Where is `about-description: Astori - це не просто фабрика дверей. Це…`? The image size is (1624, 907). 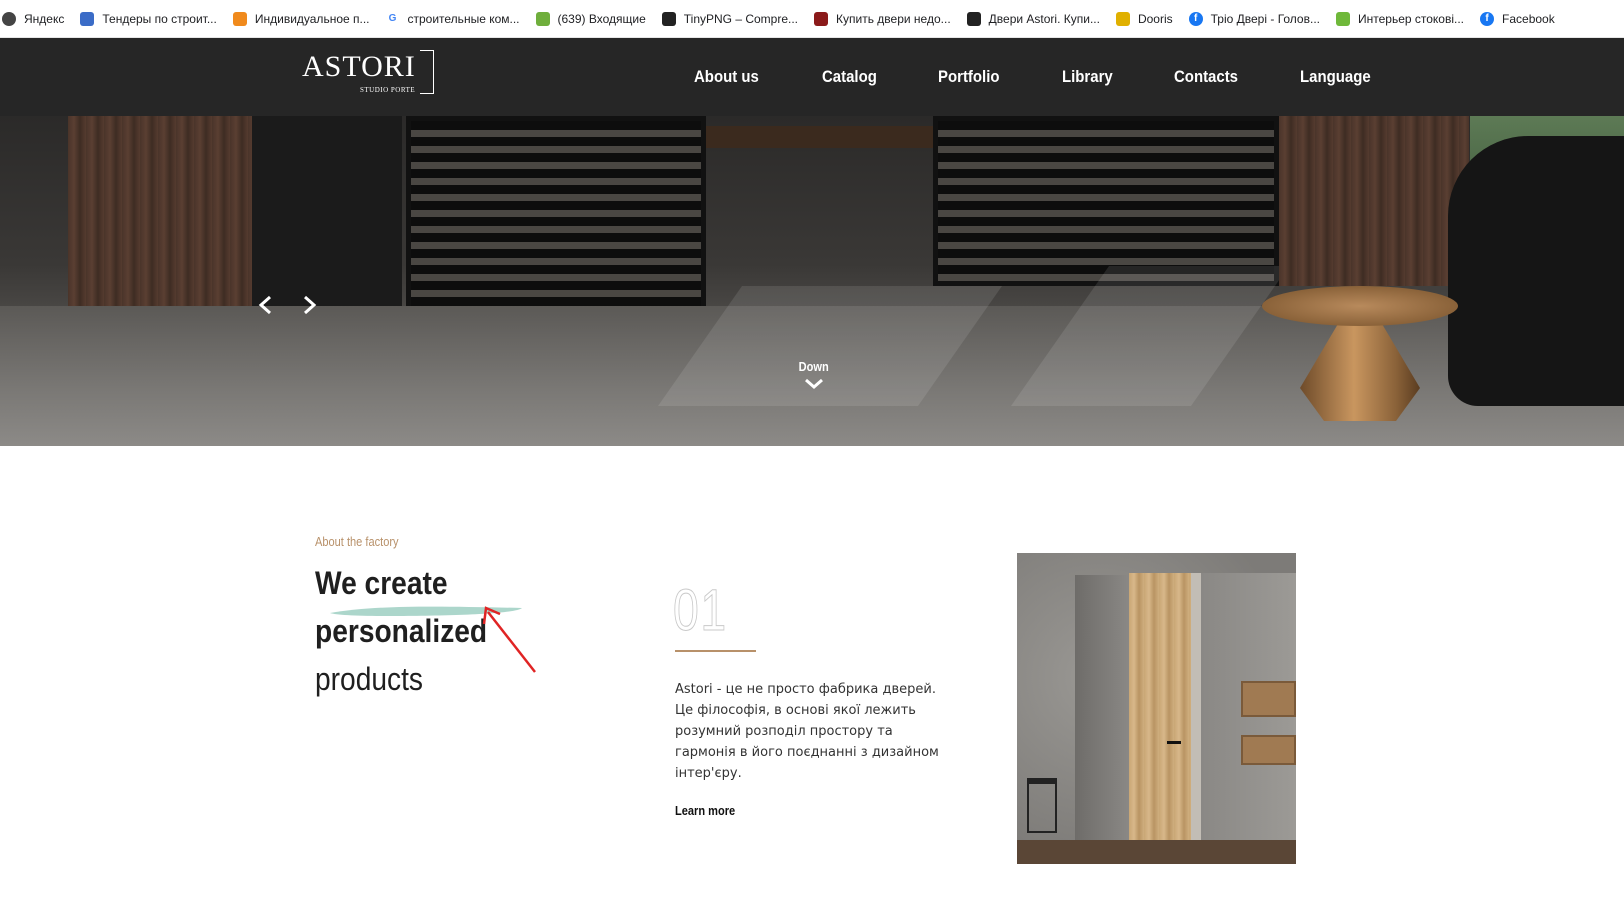
about-description: Astori - це не просто фабрика дверей. Це… is located at coordinates (807, 731).